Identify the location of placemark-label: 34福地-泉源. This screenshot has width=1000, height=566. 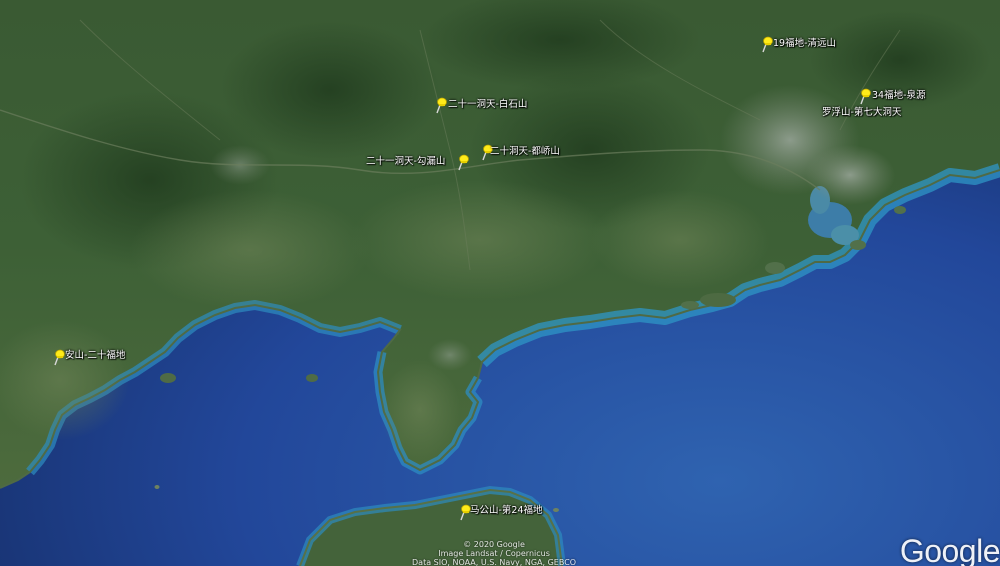
(899, 95).